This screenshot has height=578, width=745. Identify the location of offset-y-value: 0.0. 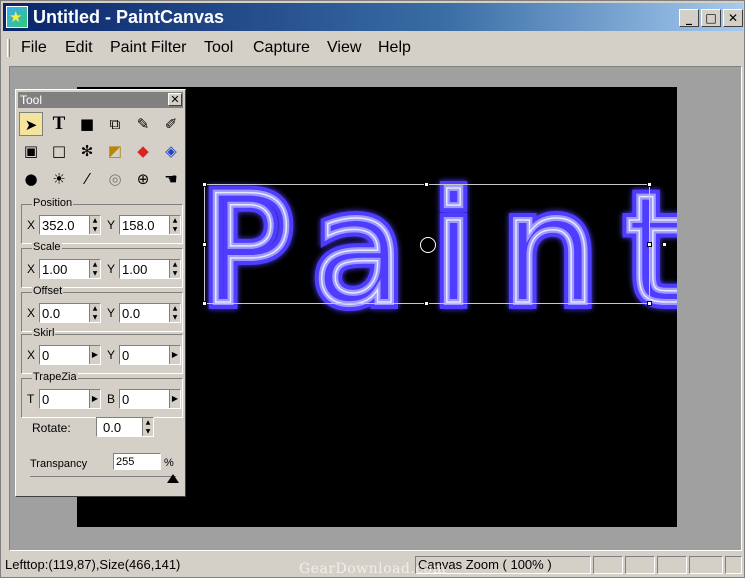
(131, 313).